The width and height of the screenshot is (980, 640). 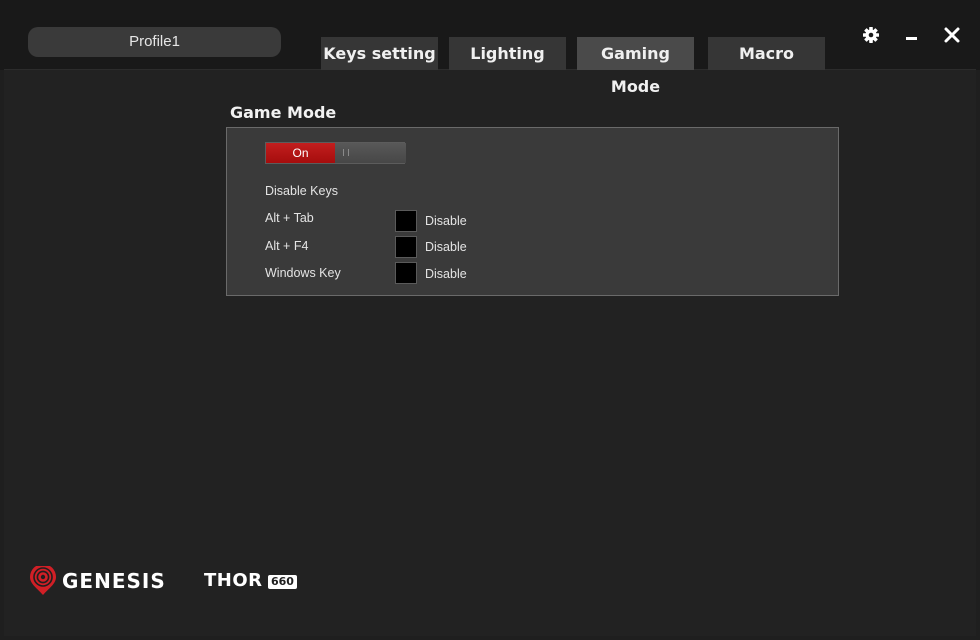 I want to click on windows-key-disable-checkbox, so click(x=406, y=273).